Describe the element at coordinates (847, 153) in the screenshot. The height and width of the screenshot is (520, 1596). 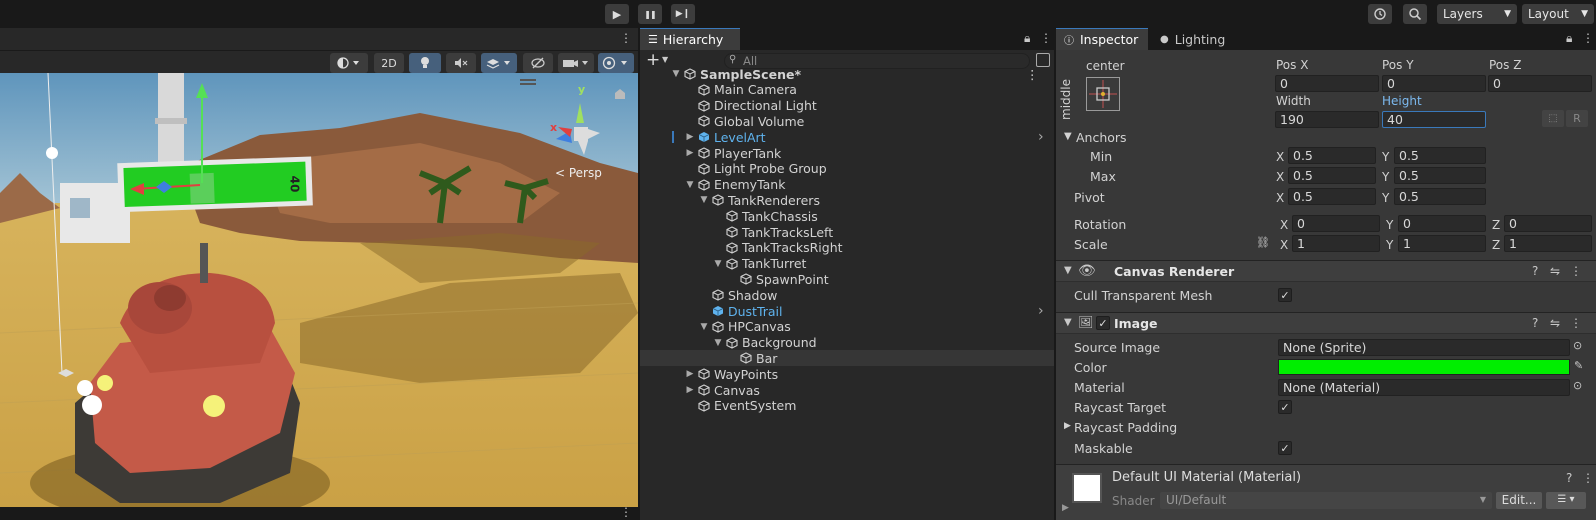
I see `hierarchy-item: ▶ PlayerTank` at that location.